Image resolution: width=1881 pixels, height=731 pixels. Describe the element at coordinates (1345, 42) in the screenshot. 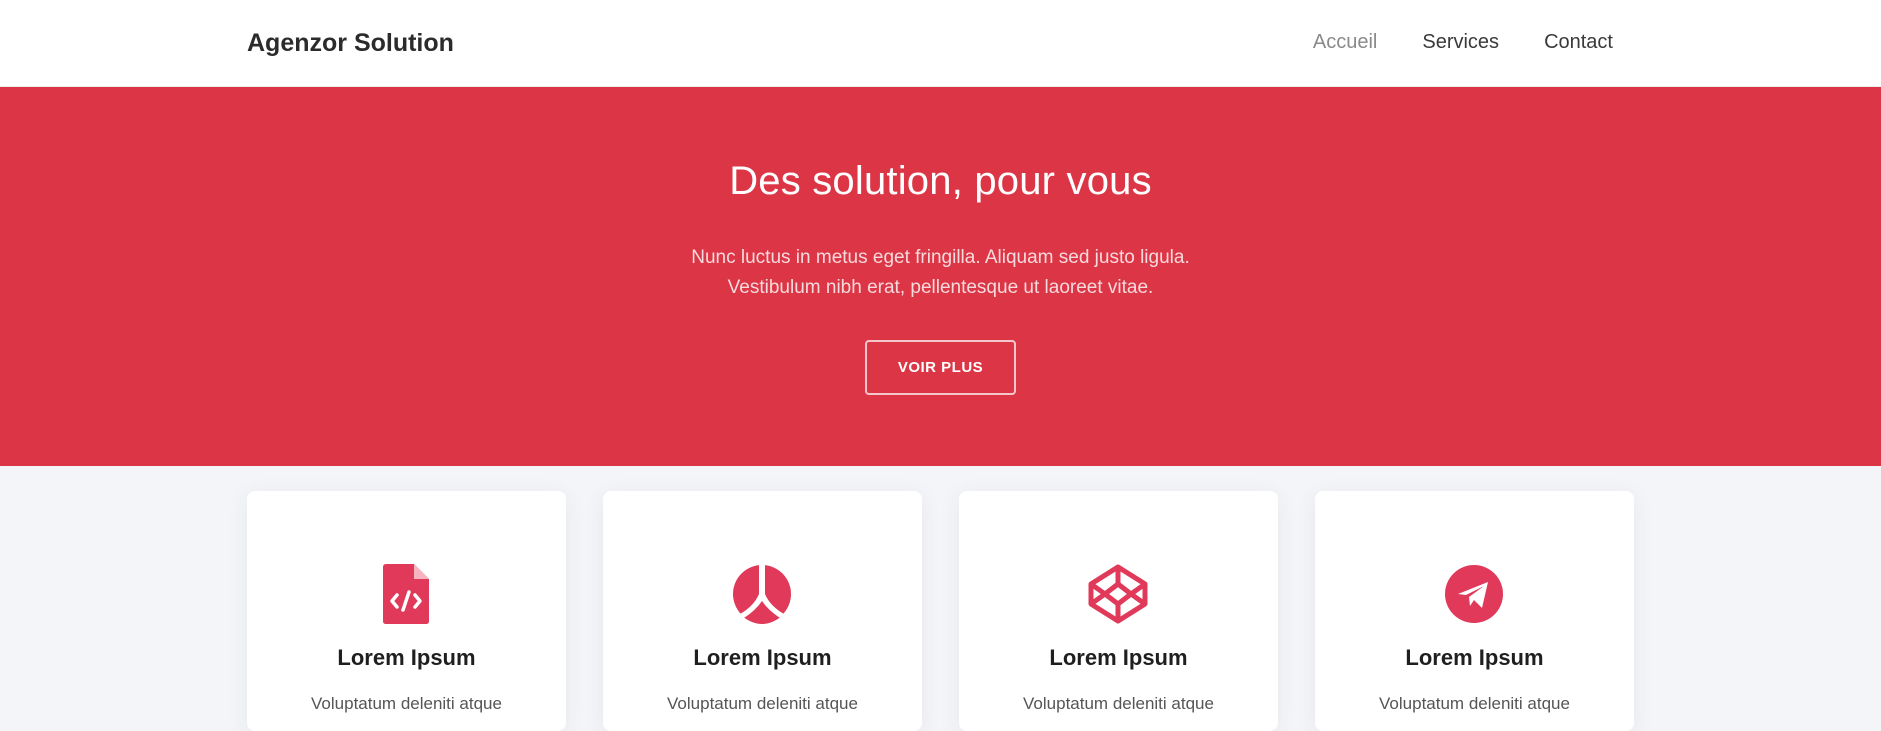

I see `nav-link-accueil: Accueil` at that location.